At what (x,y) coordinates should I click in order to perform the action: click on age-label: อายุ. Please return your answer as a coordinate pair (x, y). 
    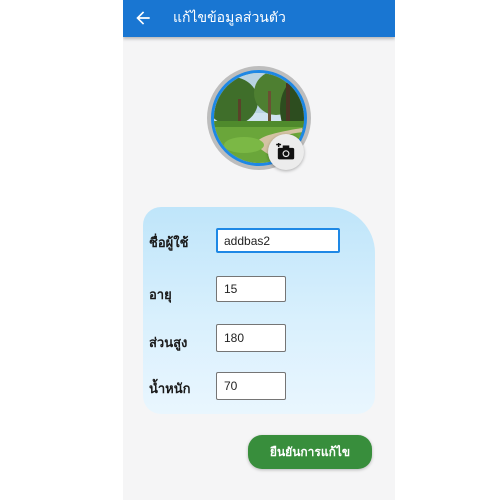
    Looking at the image, I should click on (160, 295).